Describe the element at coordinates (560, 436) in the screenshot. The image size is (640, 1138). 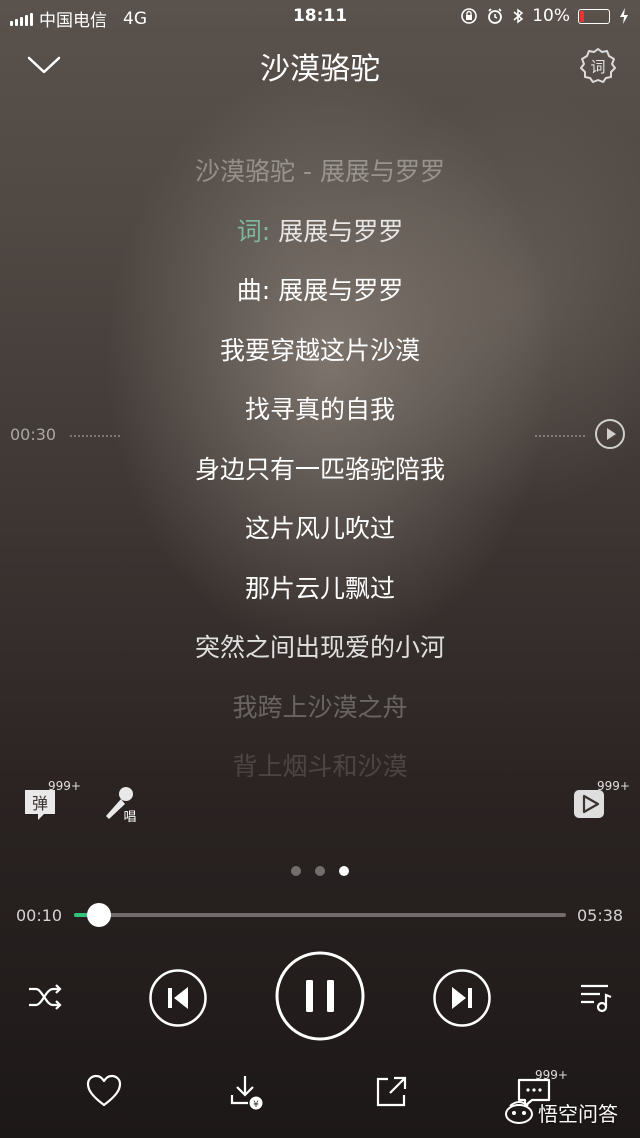
I see `seek-guide-right` at that location.